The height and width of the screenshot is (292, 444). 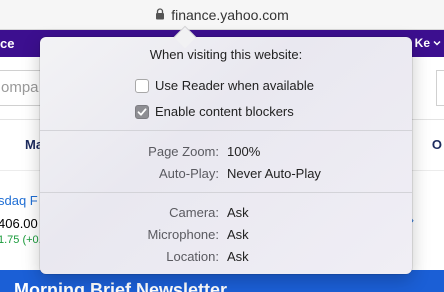 What do you see at coordinates (224, 111) in the screenshot?
I see `content-blockers-label: Enable content blockers` at bounding box center [224, 111].